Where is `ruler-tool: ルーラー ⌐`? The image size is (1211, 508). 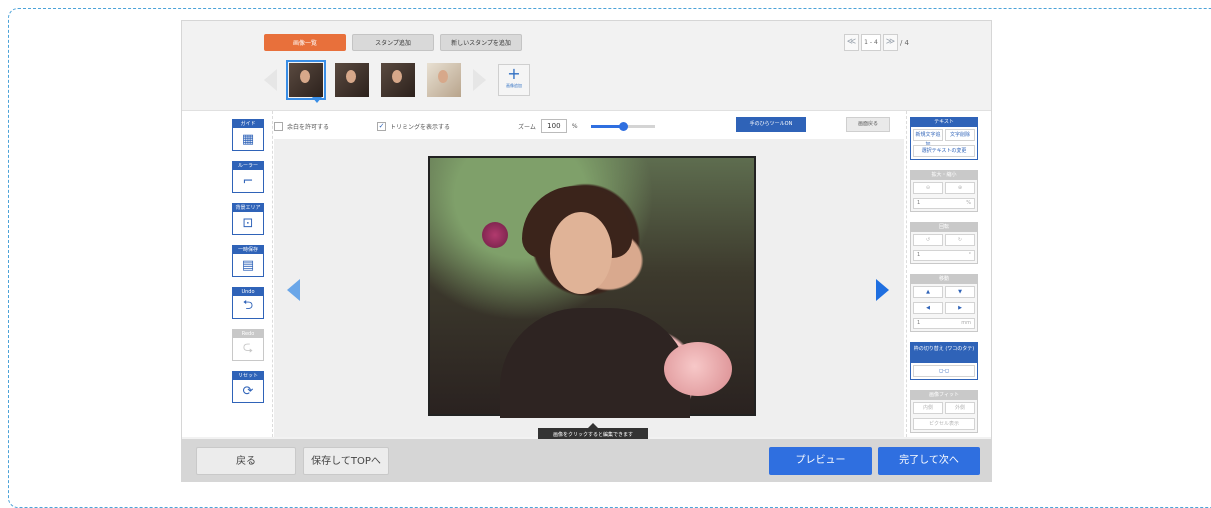 ruler-tool: ルーラー ⌐ is located at coordinates (248, 177).